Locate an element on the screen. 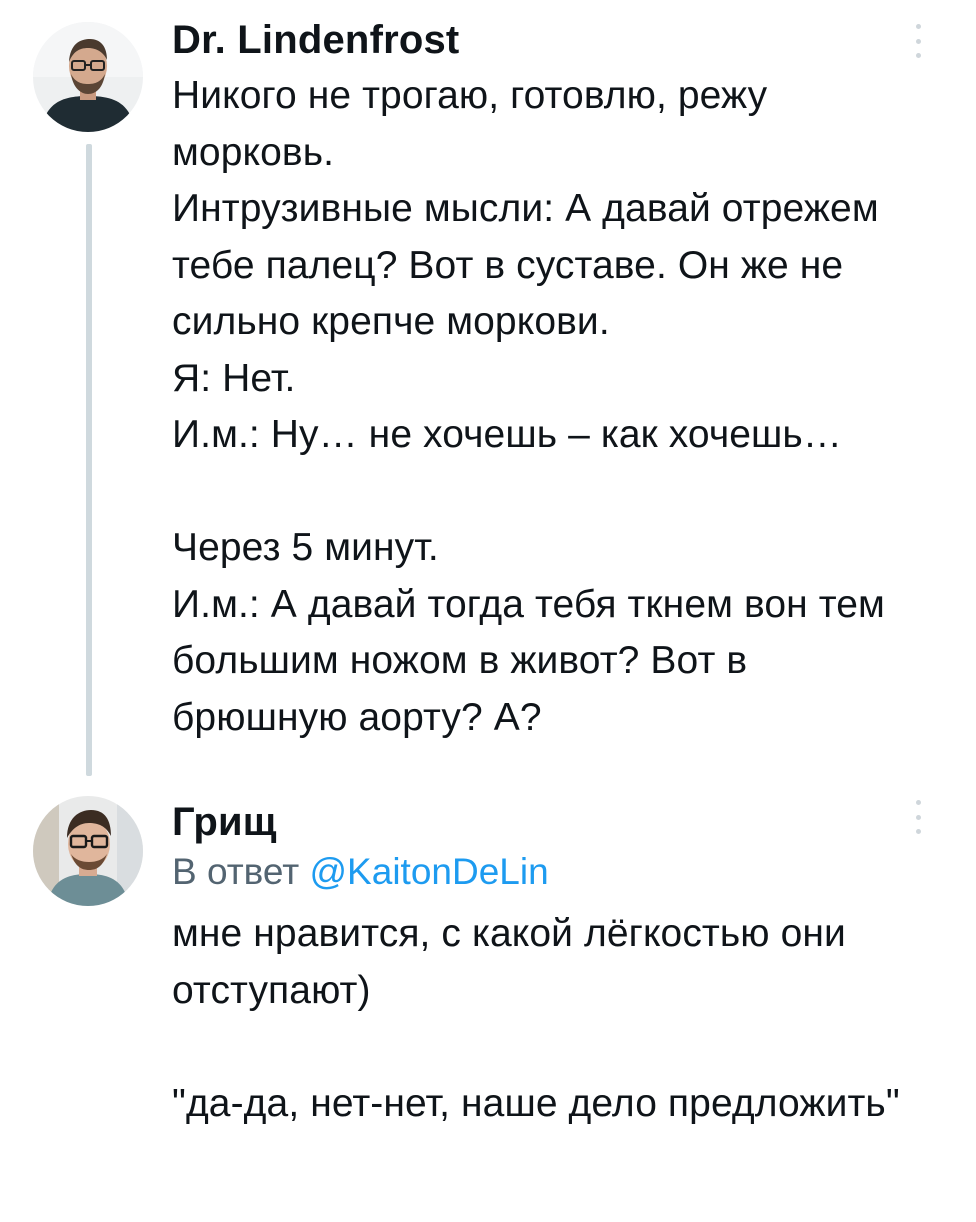  avatar-grishch is located at coordinates (88, 851).